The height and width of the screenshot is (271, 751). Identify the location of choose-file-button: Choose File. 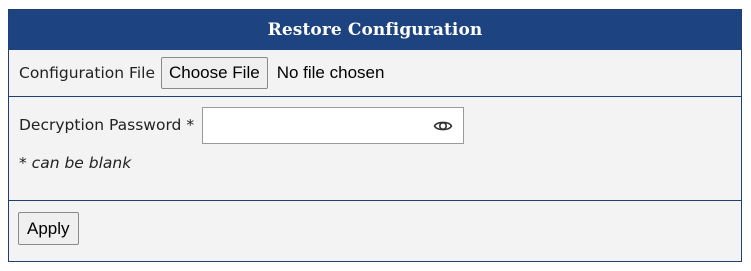
(214, 73).